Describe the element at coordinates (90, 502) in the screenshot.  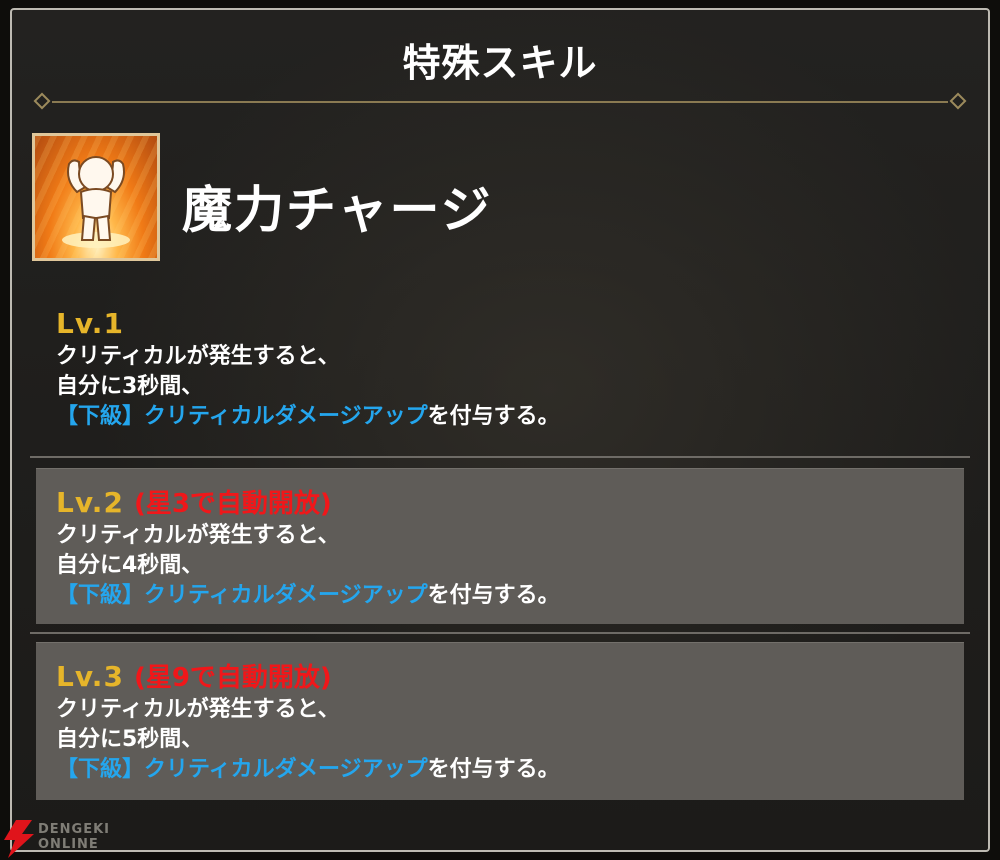
I see `level-label: Lv.2` at that location.